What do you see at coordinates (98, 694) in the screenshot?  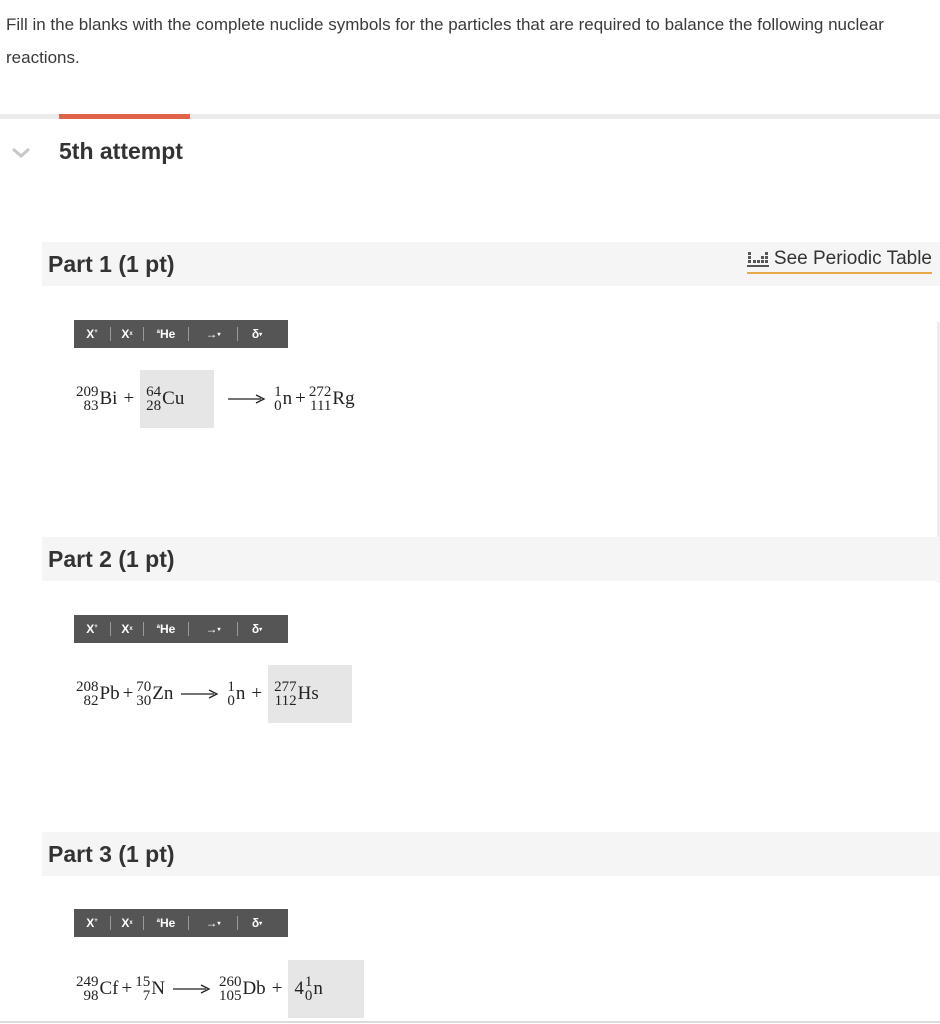 I see `nuclide-reactant-1: 208 82 Pb` at bounding box center [98, 694].